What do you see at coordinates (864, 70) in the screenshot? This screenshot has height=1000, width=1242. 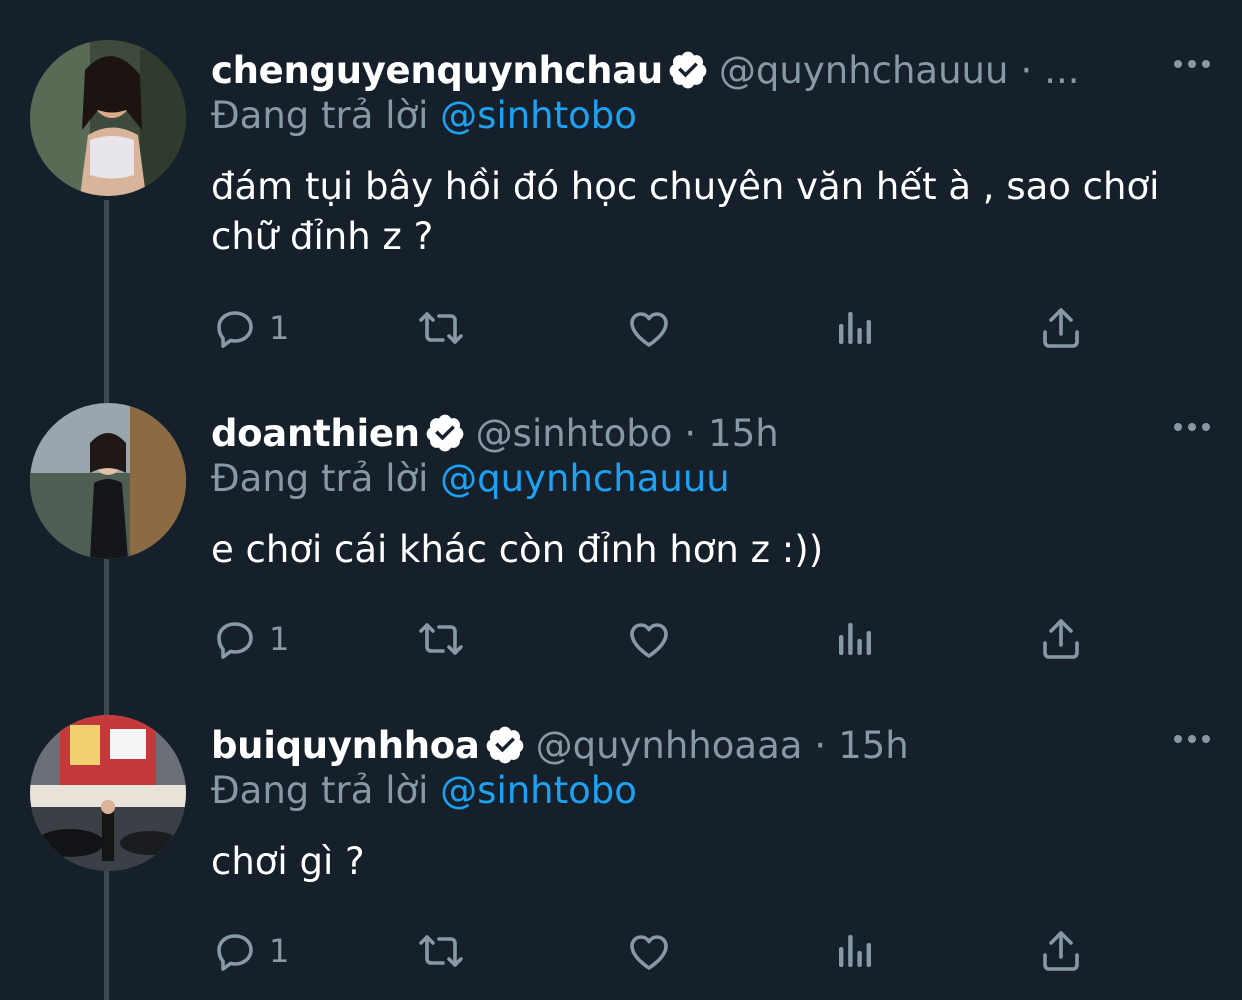 I see `user-handle: @quynhchauuu` at bounding box center [864, 70].